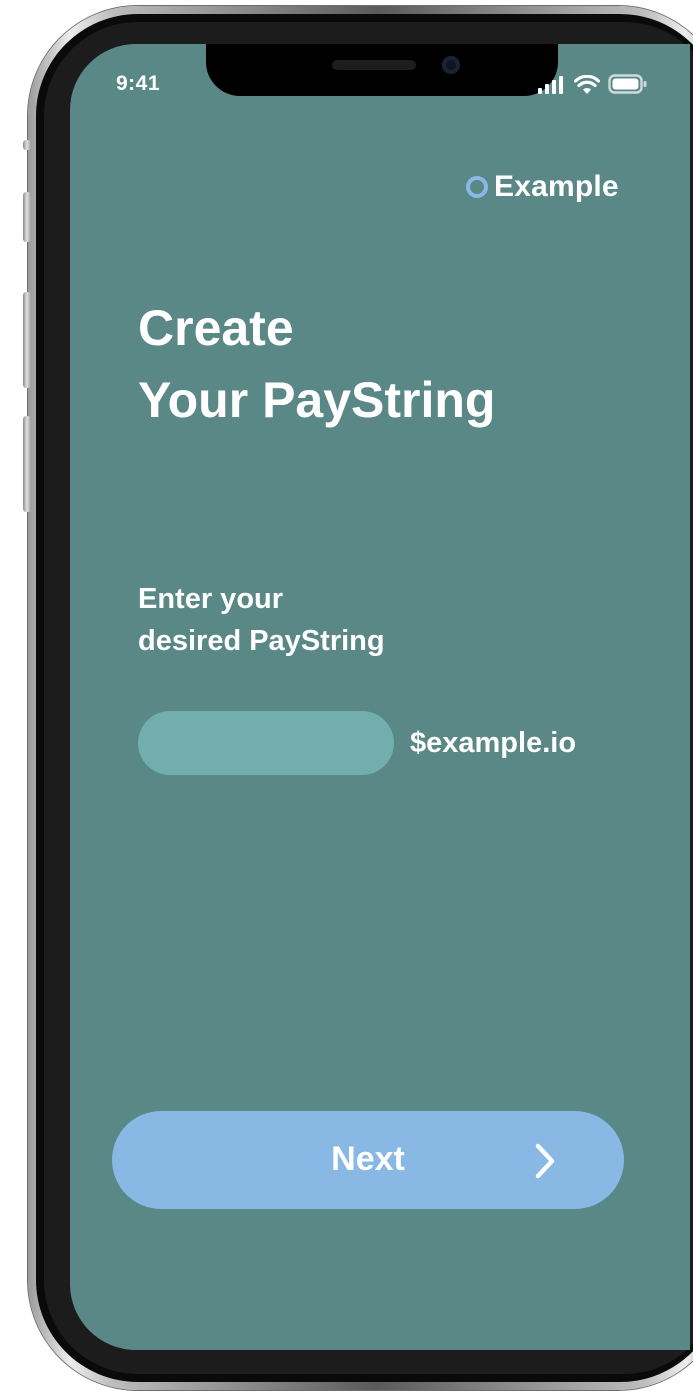  What do you see at coordinates (27, 145) in the screenshot?
I see `ring-silent-switch` at bounding box center [27, 145].